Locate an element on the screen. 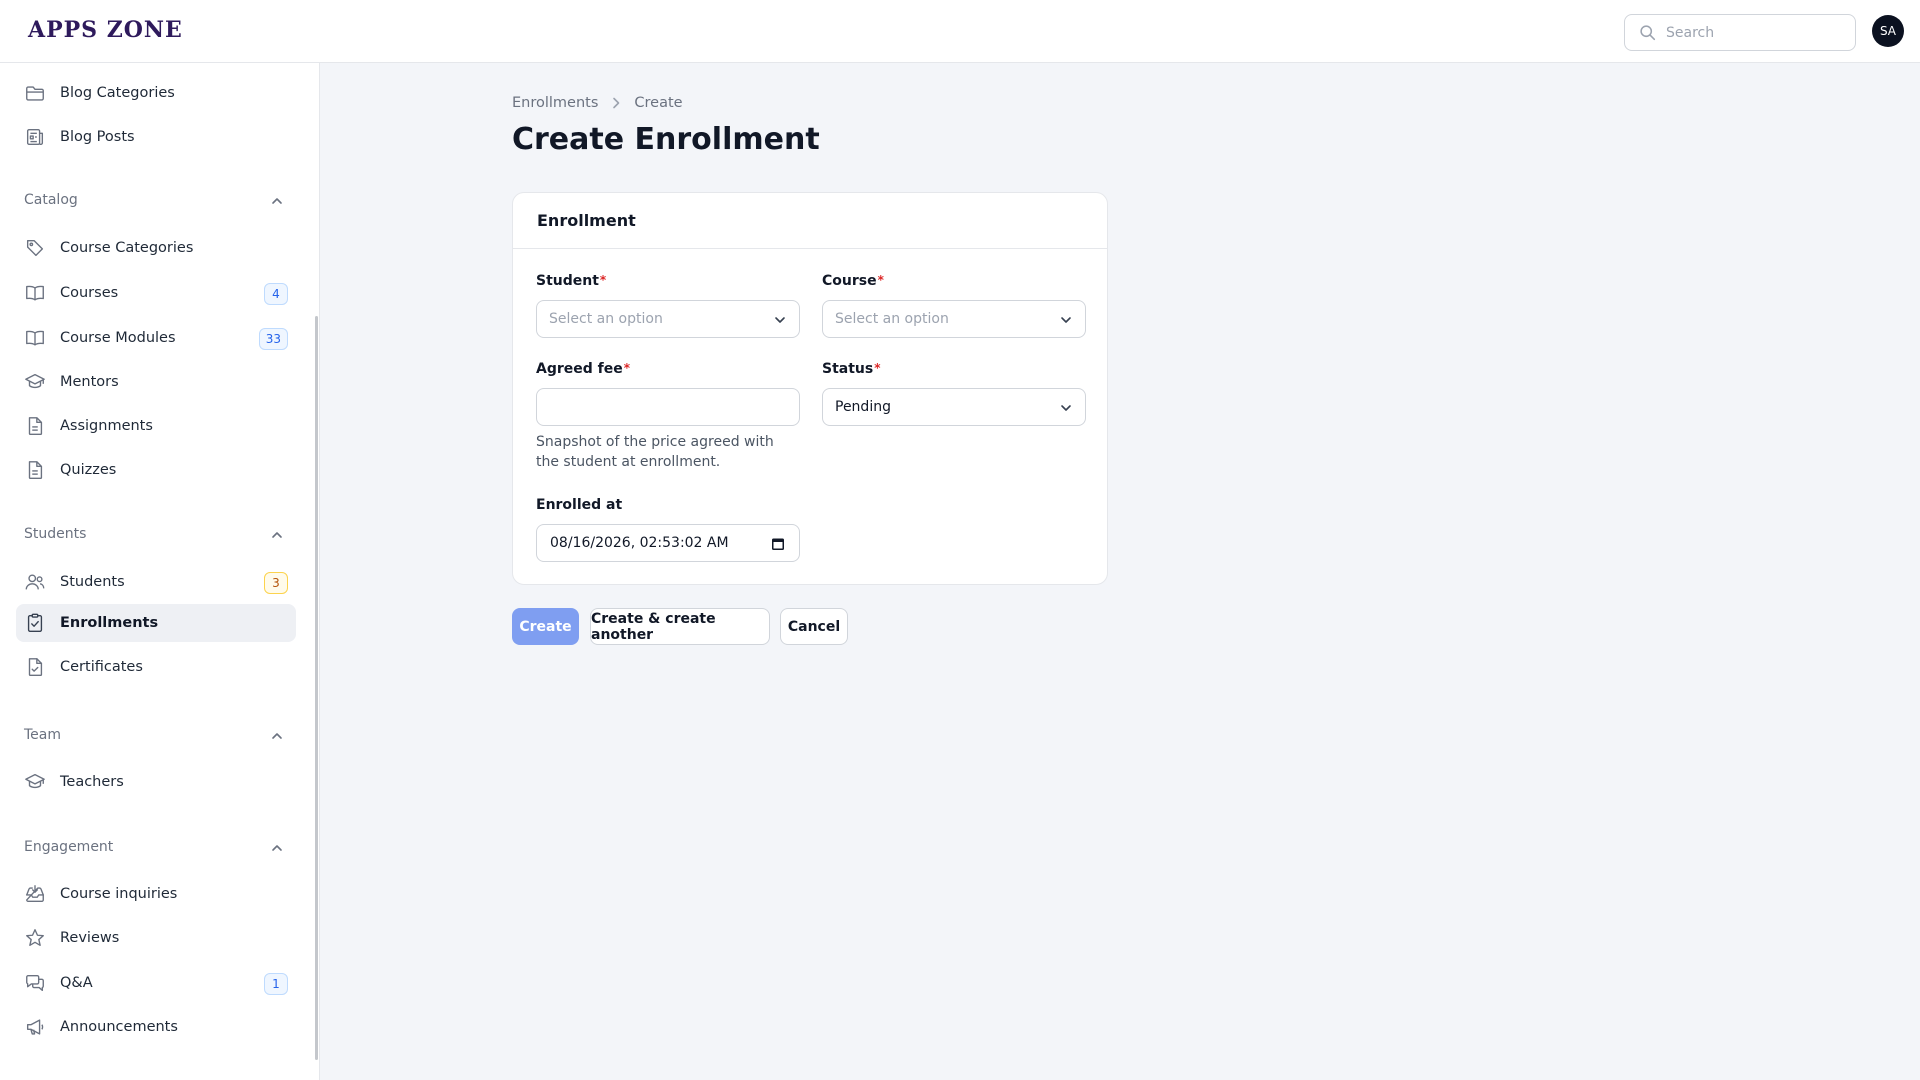  course-field-label: Course* is located at coordinates (853, 281).